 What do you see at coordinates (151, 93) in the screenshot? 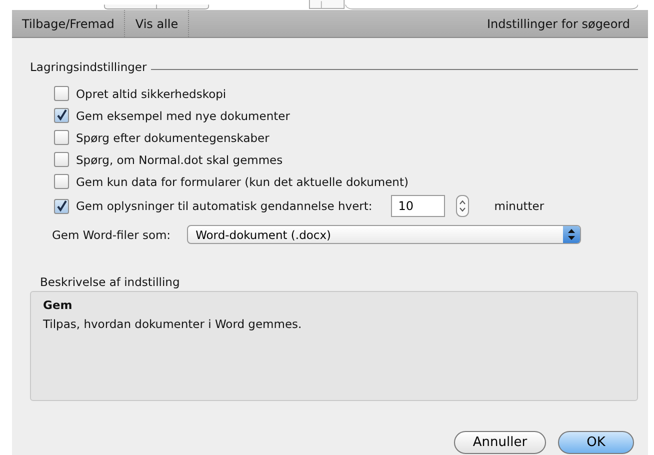
I see `checkbox-label: Opret altid sikkerhedskopi` at bounding box center [151, 93].